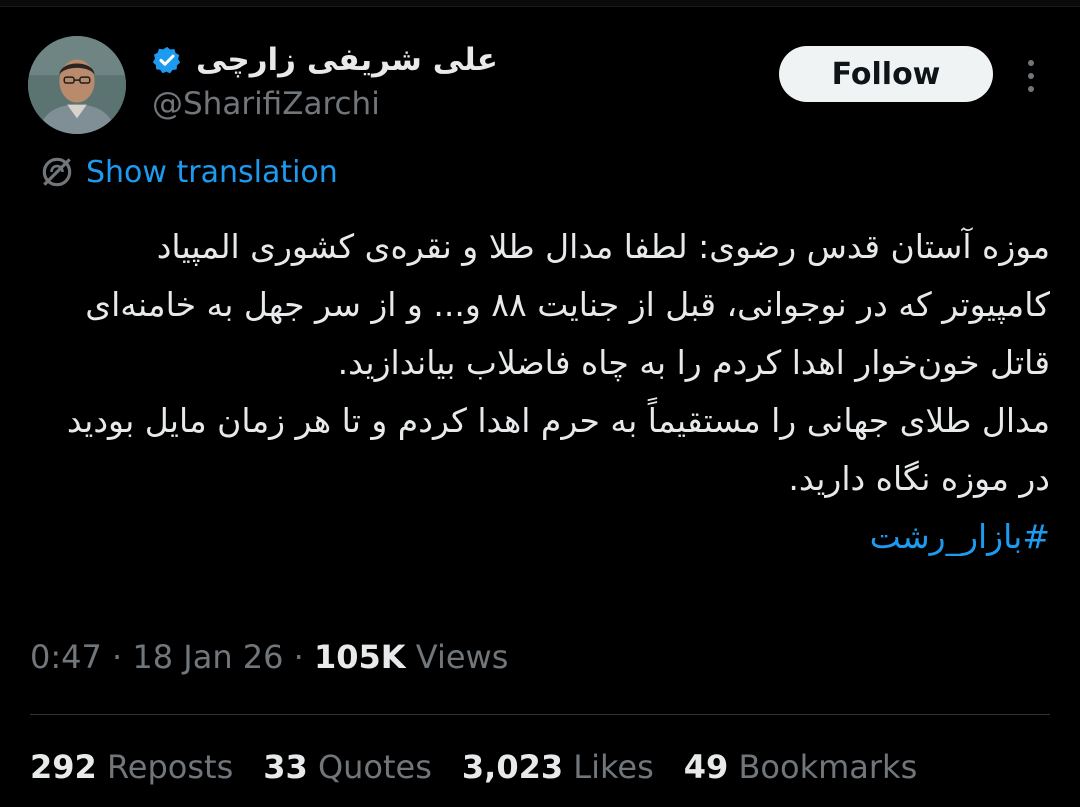 Image resolution: width=1080 pixels, height=807 pixels. I want to click on likes-count: 3,023, so click(512, 767).